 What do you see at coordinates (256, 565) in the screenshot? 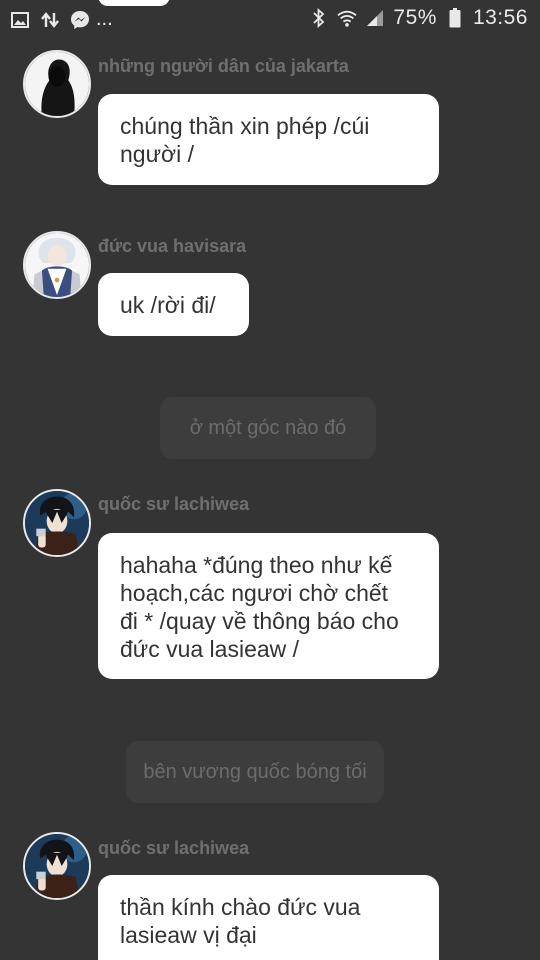
I see `message-line: hahaha *đúng theo như kế` at bounding box center [256, 565].